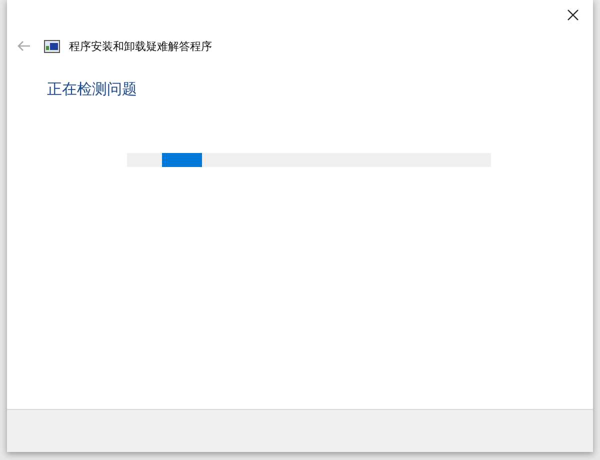 The image size is (600, 460). Describe the element at coordinates (92, 89) in the screenshot. I see `status-heading: 正在检测问题` at that location.